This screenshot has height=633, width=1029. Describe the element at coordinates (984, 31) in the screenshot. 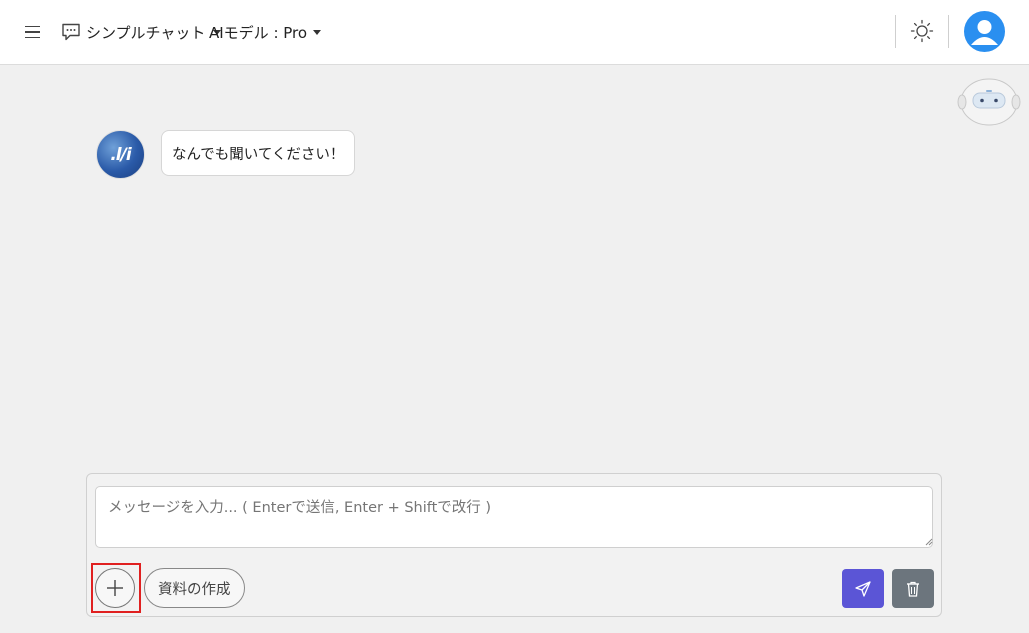

I see `user-avatar-icon` at that location.